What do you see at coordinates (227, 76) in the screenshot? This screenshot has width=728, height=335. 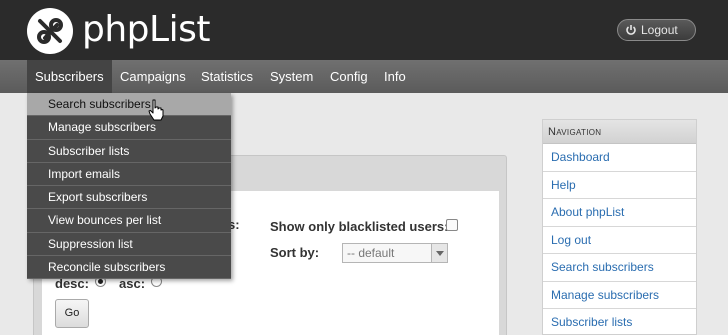 I see `tab-statistics: Statistics` at bounding box center [227, 76].